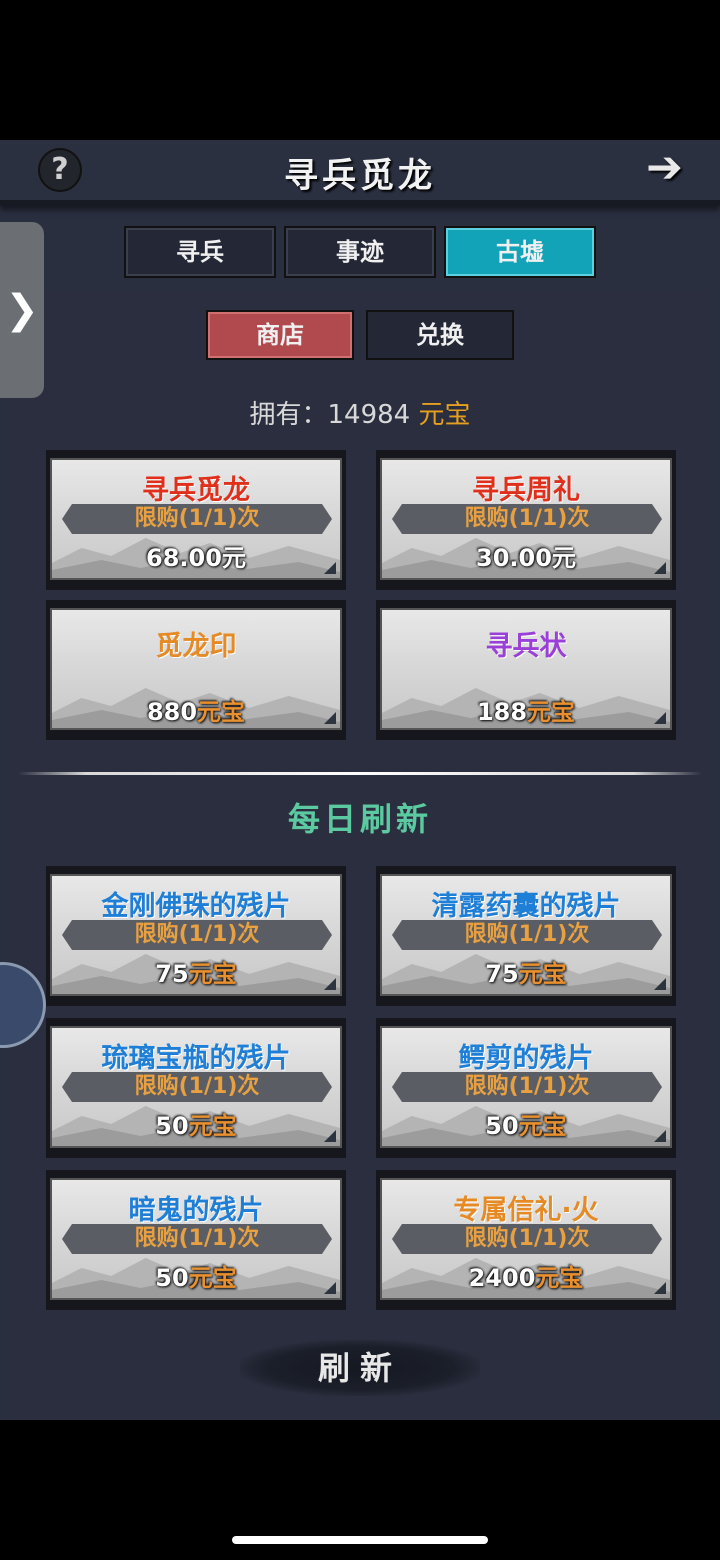 This screenshot has width=720, height=1560. Describe the element at coordinates (196, 1210) in the screenshot. I see `item-name: 暗鬼的残片` at that location.